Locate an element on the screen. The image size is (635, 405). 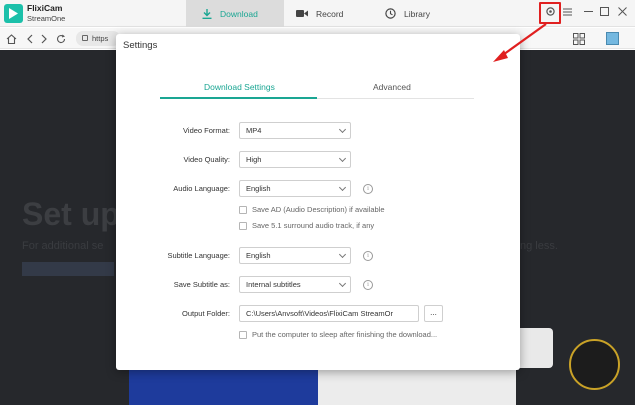
tab-advanced: Advanced is located at coordinates (392, 87).